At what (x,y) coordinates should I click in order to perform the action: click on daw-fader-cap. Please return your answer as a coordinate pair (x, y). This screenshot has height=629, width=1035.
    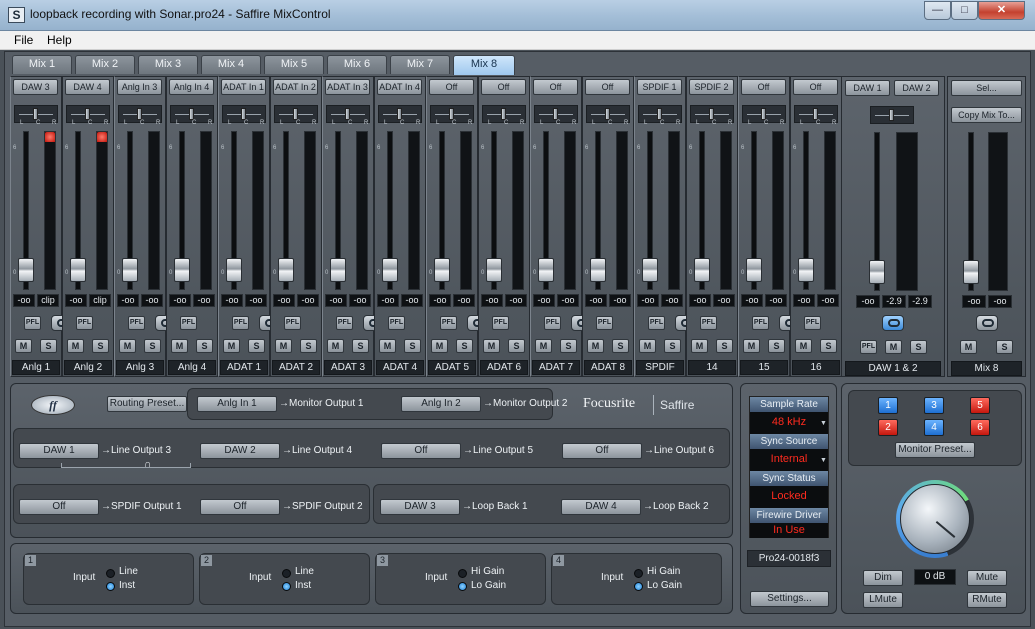
    Looking at the image, I should click on (877, 272).